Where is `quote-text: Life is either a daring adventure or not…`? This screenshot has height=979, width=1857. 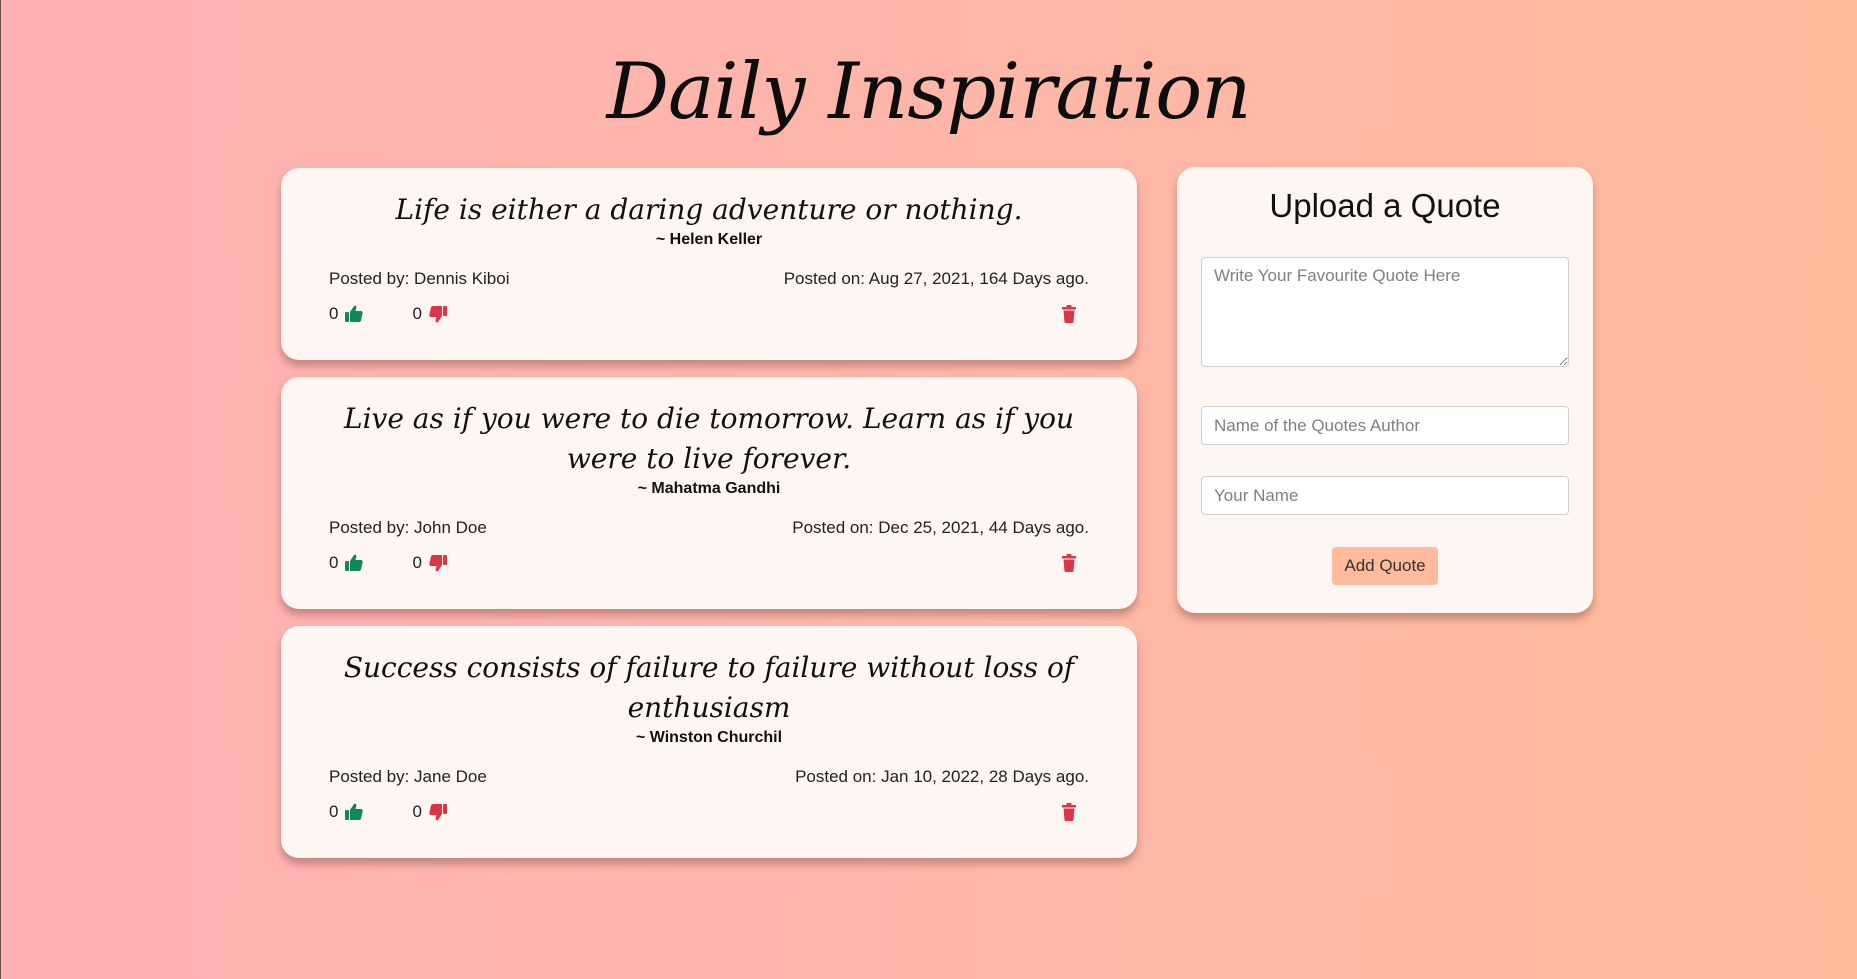 quote-text: Life is either a daring adventure or not… is located at coordinates (709, 209).